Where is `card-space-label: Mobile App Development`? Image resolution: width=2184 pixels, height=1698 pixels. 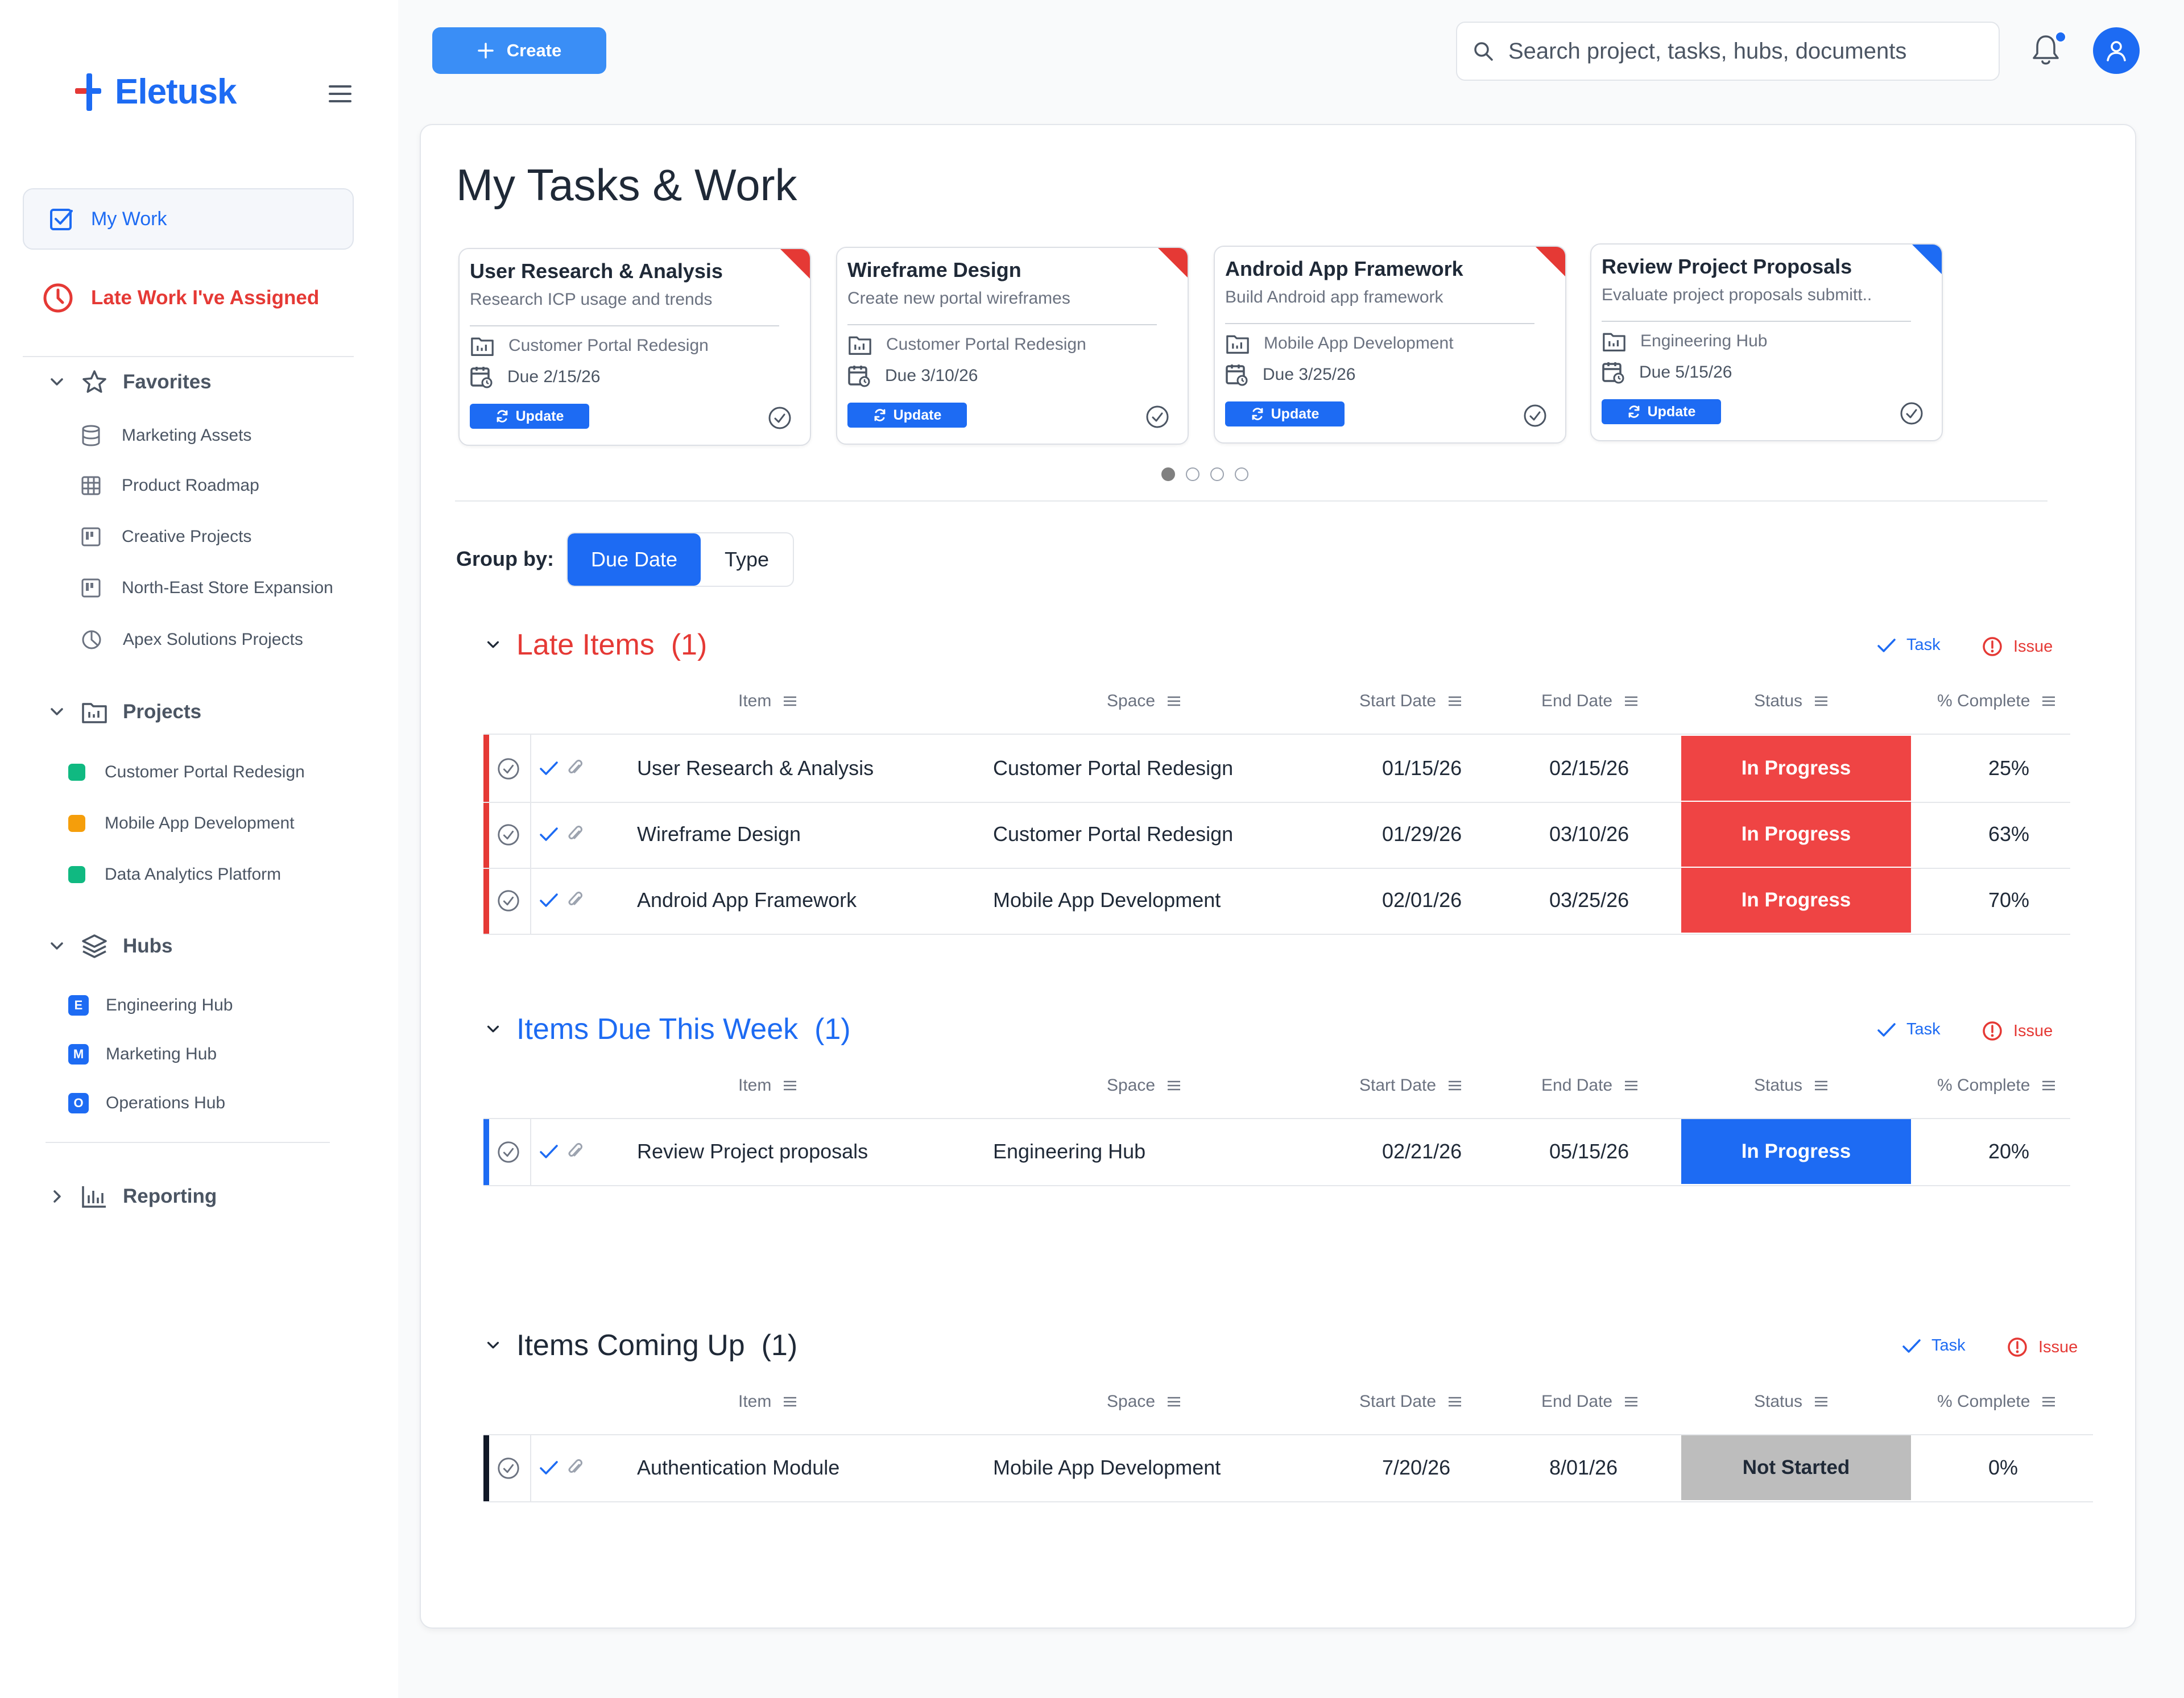
card-space-label: Mobile App Development is located at coordinates (1359, 344).